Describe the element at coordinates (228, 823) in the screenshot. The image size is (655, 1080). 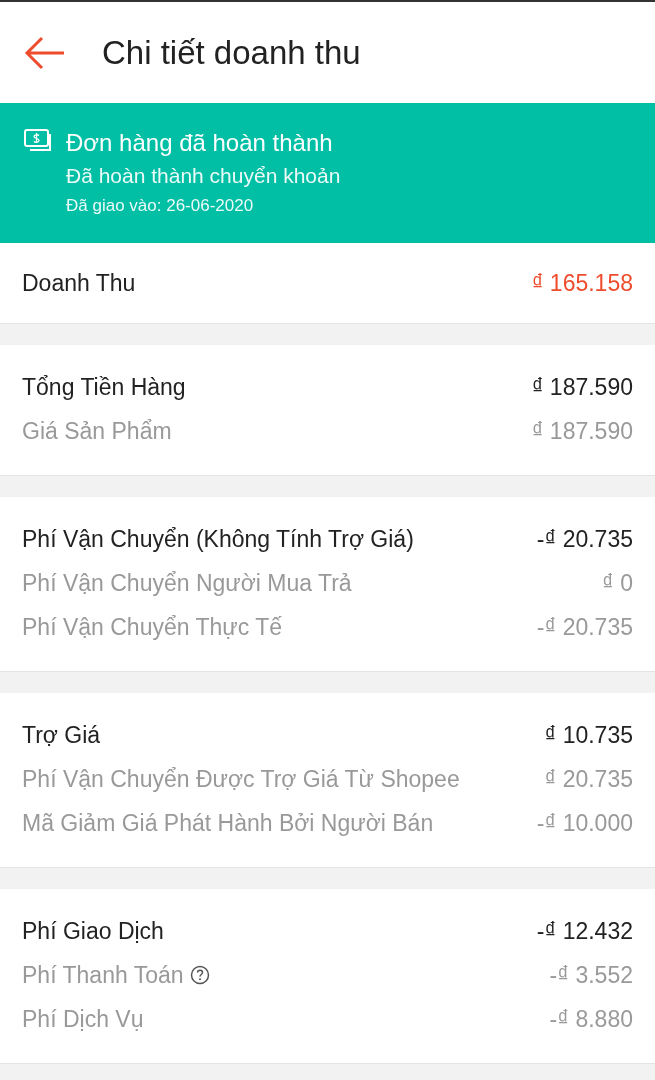
I see `row-label: Mã Giảm Giá Phát Hành Bởi Người Bán` at that location.